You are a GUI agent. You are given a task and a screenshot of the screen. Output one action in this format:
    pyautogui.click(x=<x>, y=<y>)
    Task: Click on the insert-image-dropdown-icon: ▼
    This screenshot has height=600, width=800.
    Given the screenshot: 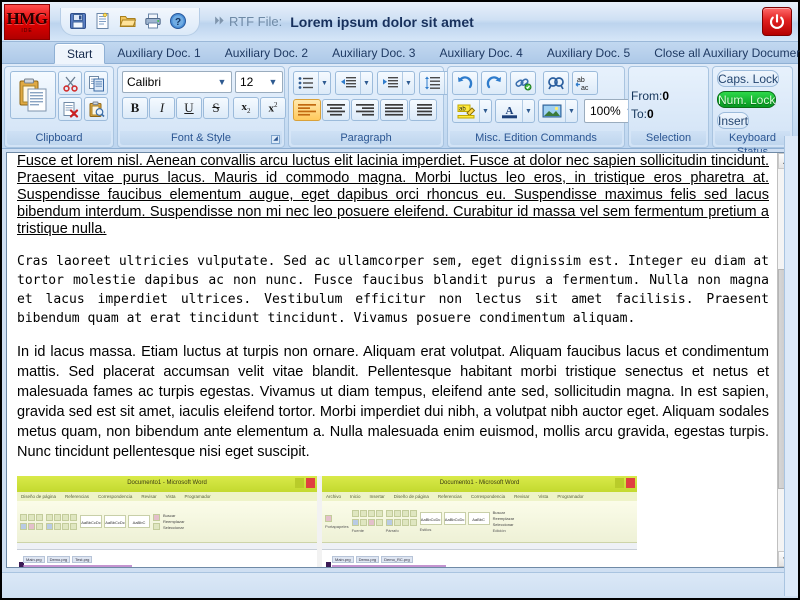 What is the action you would take?
    pyautogui.click(x=571, y=111)
    